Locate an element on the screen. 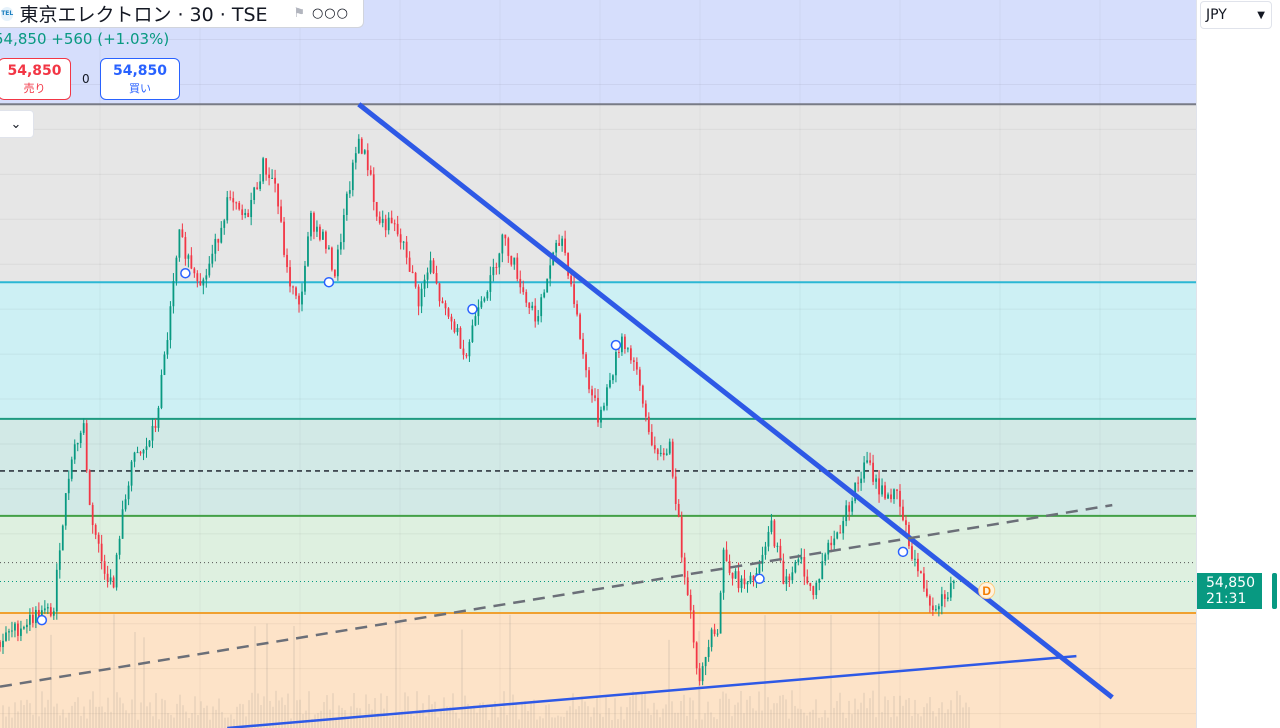  sell-button: 54,850 売り is located at coordinates (35, 79).